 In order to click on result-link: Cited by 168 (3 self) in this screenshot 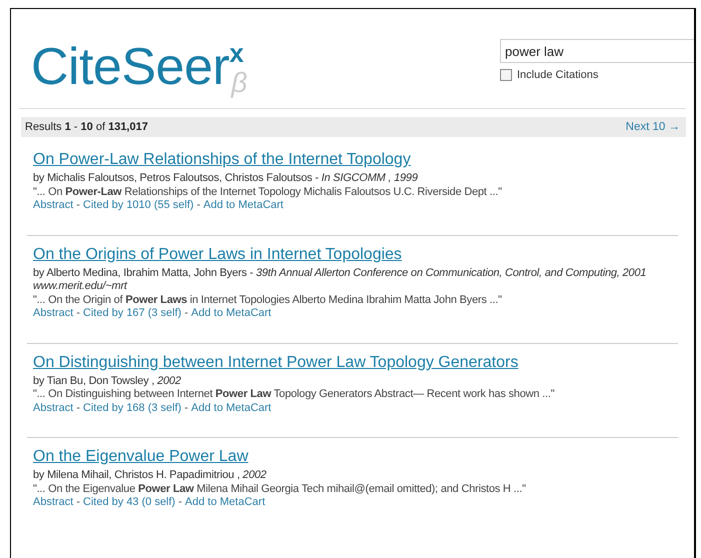, I will do `click(132, 408)`.